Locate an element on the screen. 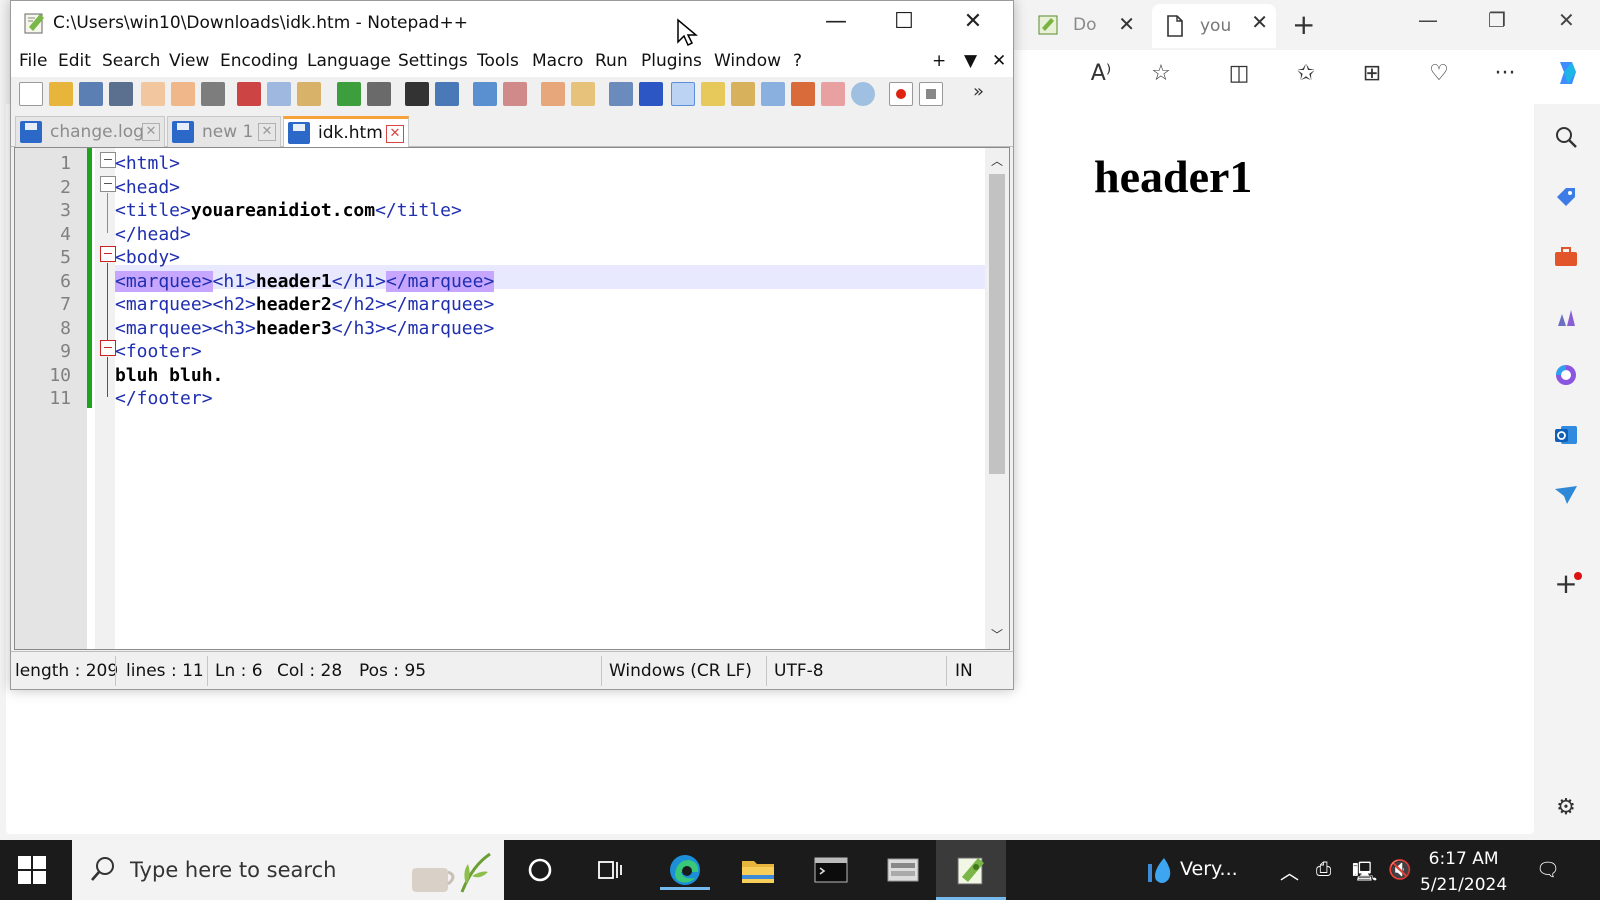 The width and height of the screenshot is (1600, 900). menu-view: View is located at coordinates (189, 61).